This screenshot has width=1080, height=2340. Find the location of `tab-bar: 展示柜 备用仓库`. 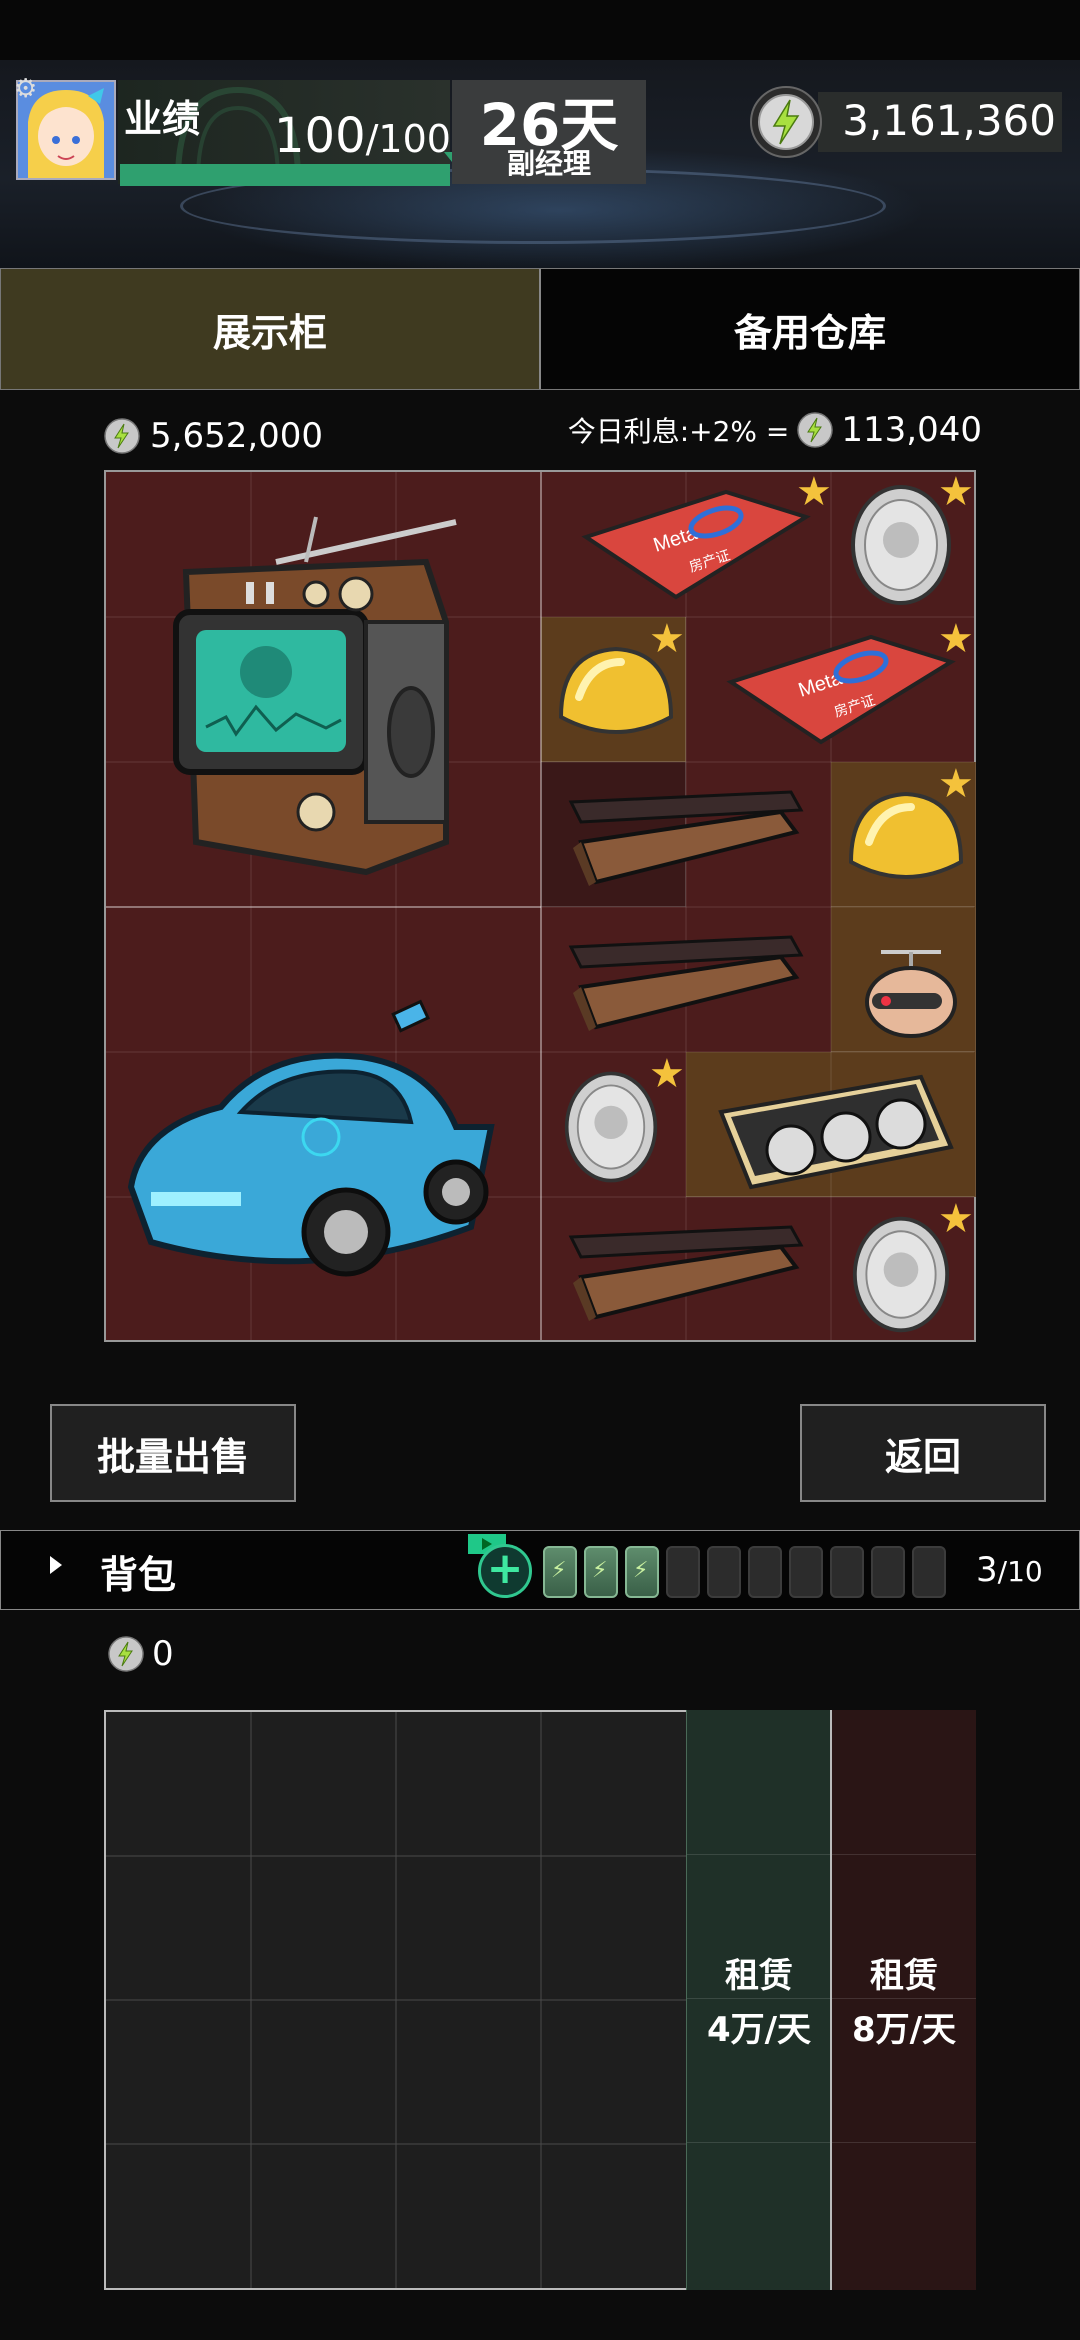

tab-bar: 展示柜 备用仓库 is located at coordinates (540, 329).